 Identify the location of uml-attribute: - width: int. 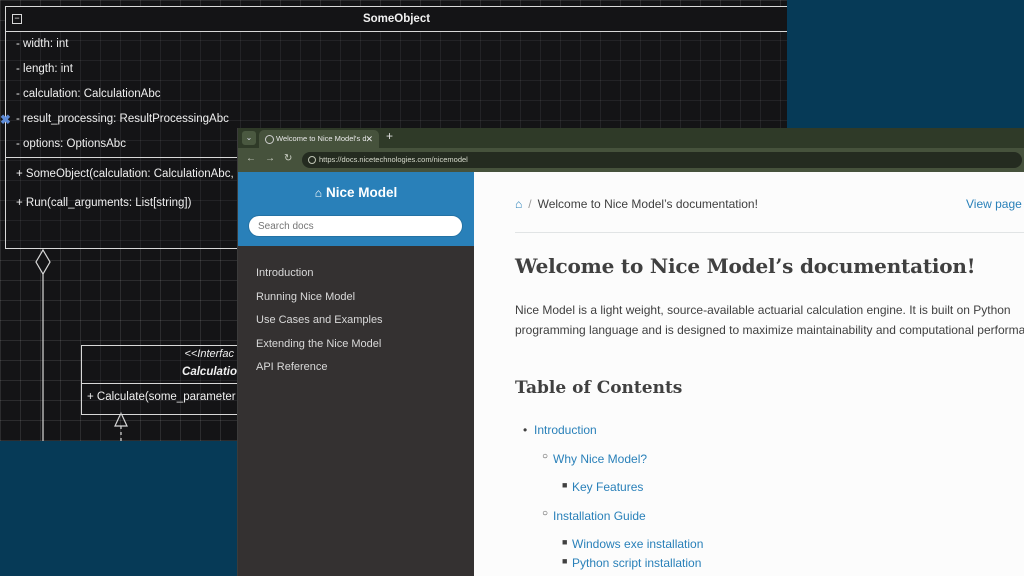
(396, 44).